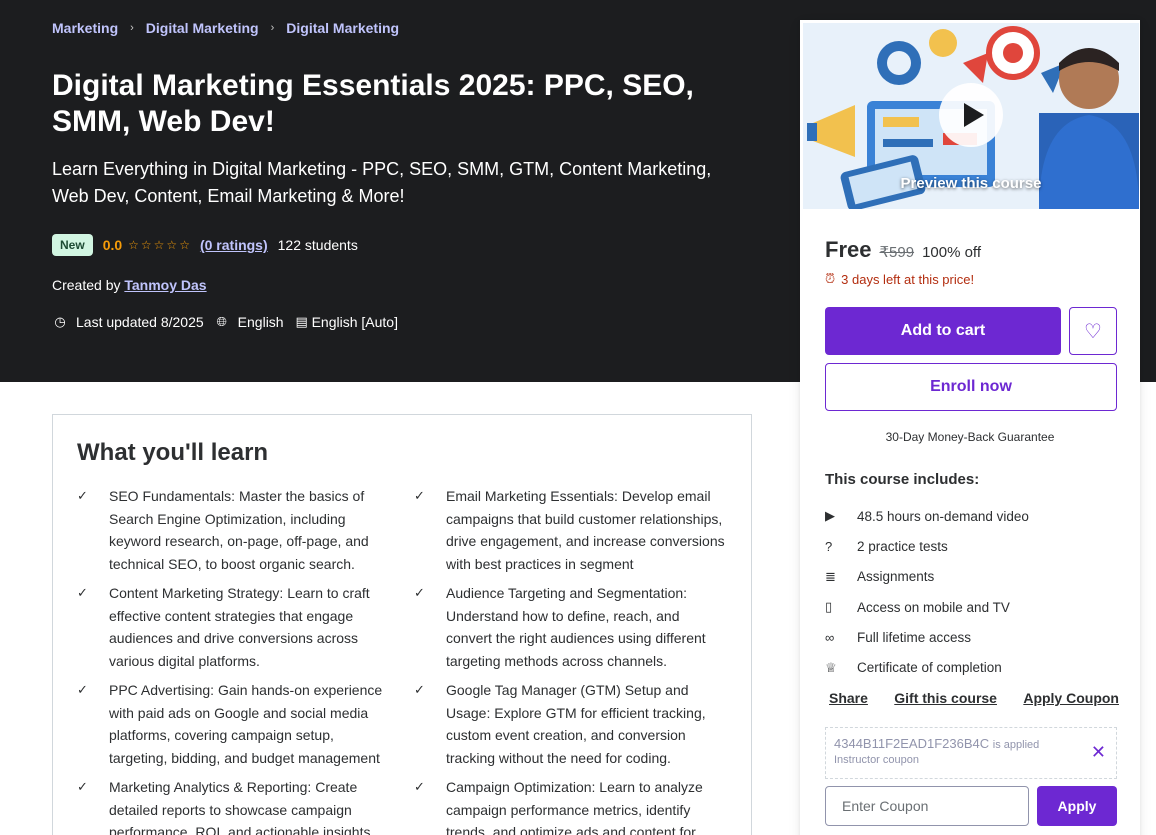 Image resolution: width=1156 pixels, height=835 pixels. Describe the element at coordinates (112, 245) in the screenshot. I see `rating-value: 0.0` at that location.